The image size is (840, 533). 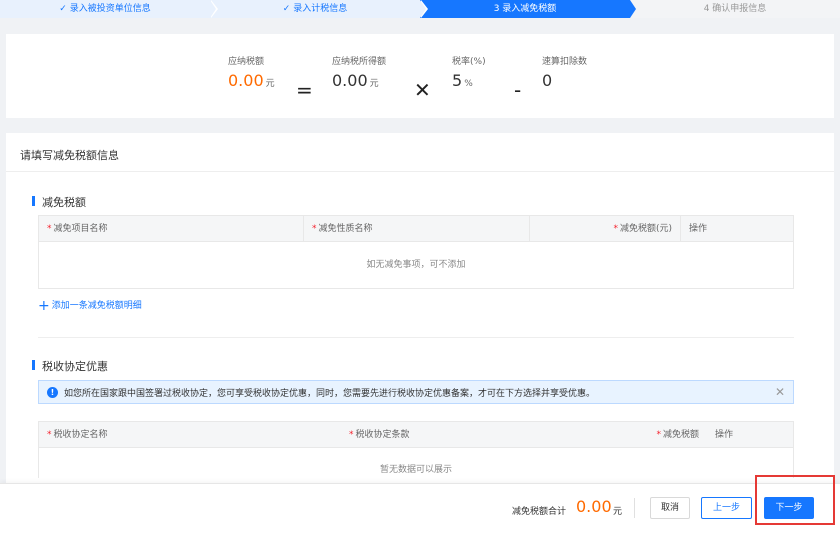 I want to click on tax-payable-value: 0.00 元, so click(x=251, y=80).